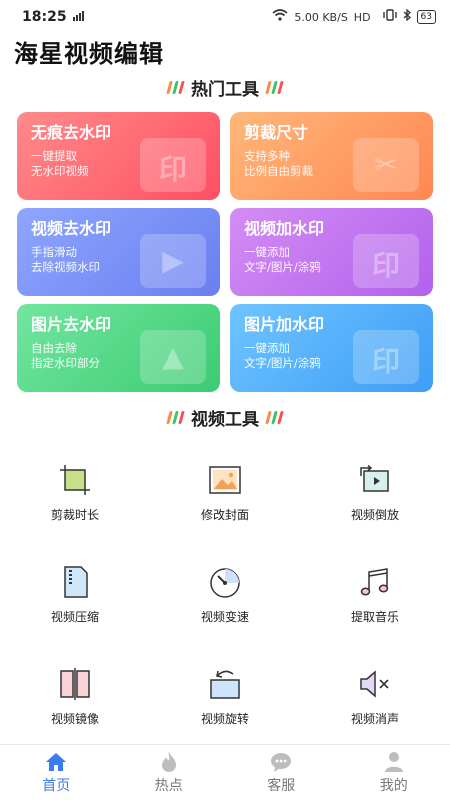 The image size is (450, 800). What do you see at coordinates (386, 165) in the screenshot?
I see `scissors-icon: ✂` at bounding box center [386, 165].